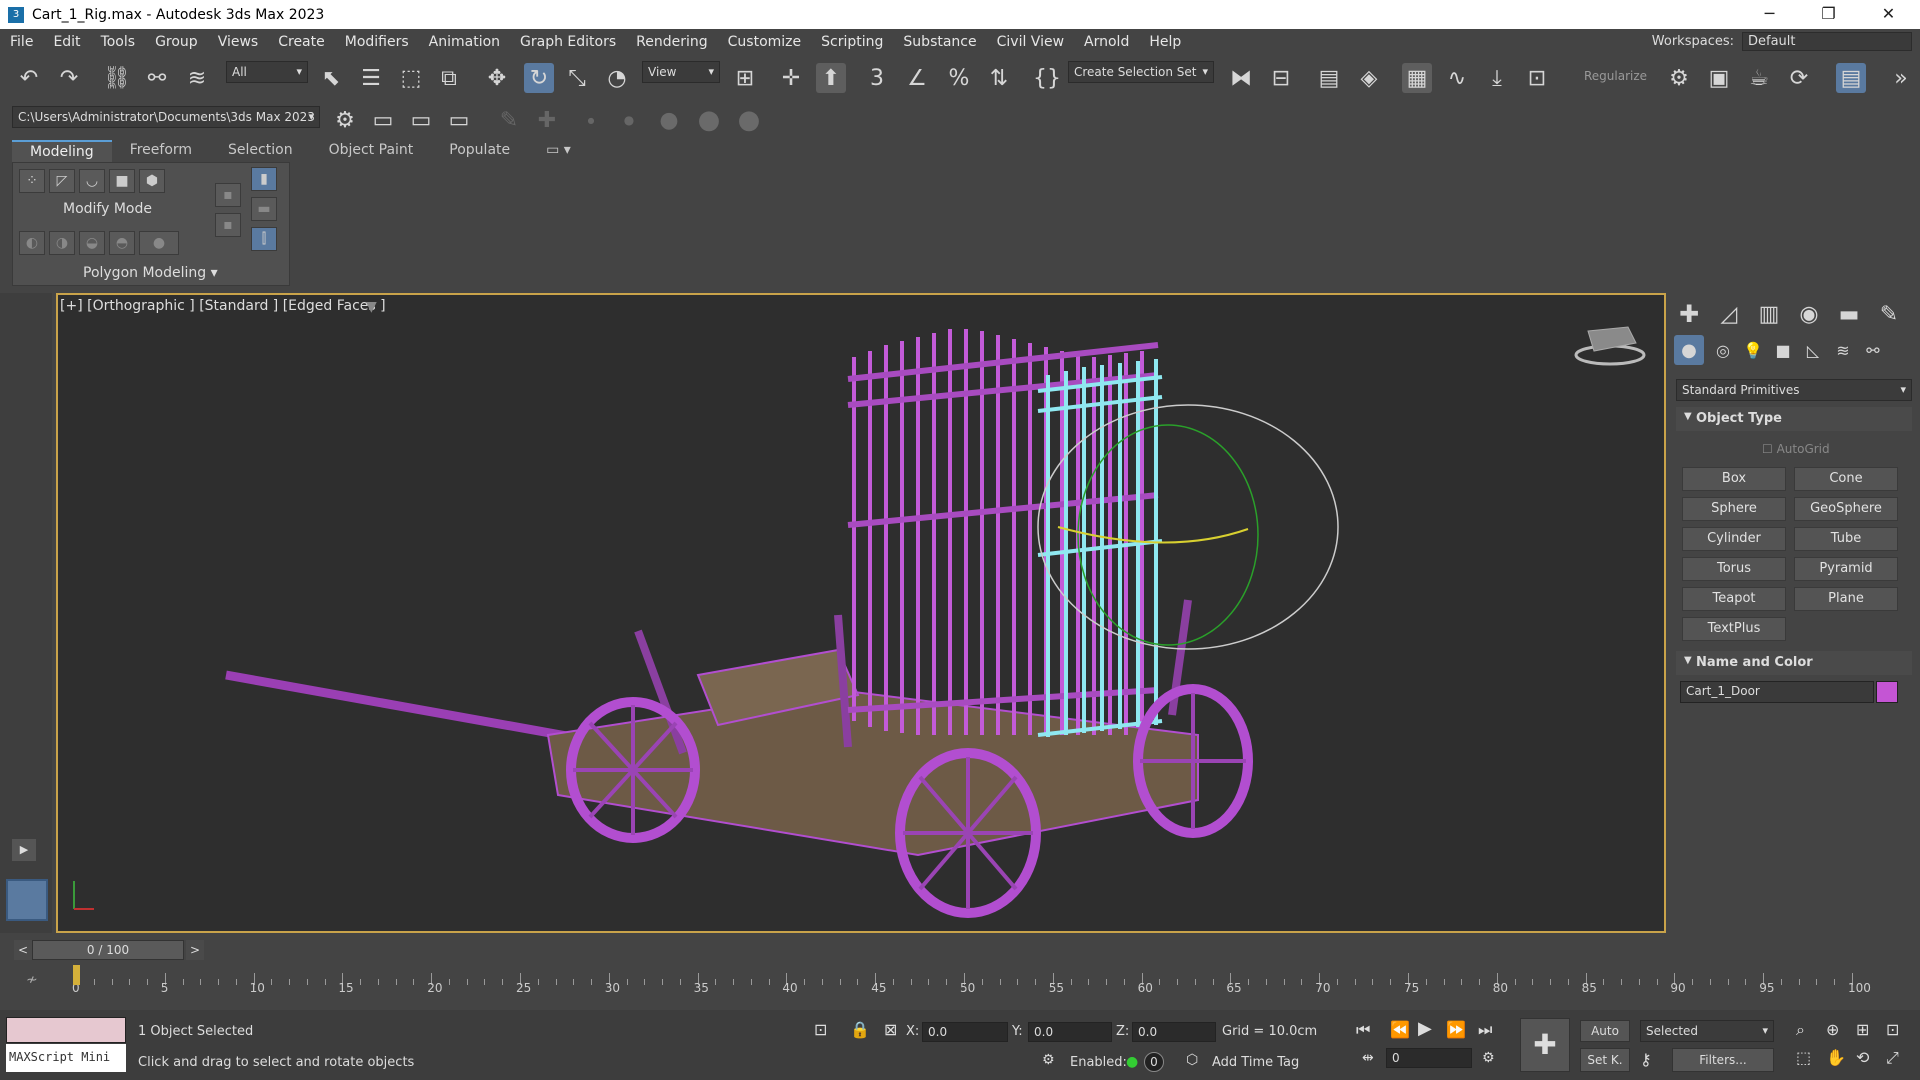 The image size is (1920, 1080). What do you see at coordinates (999, 78) in the screenshot?
I see `spinner-snap-icon: ⇅` at bounding box center [999, 78].